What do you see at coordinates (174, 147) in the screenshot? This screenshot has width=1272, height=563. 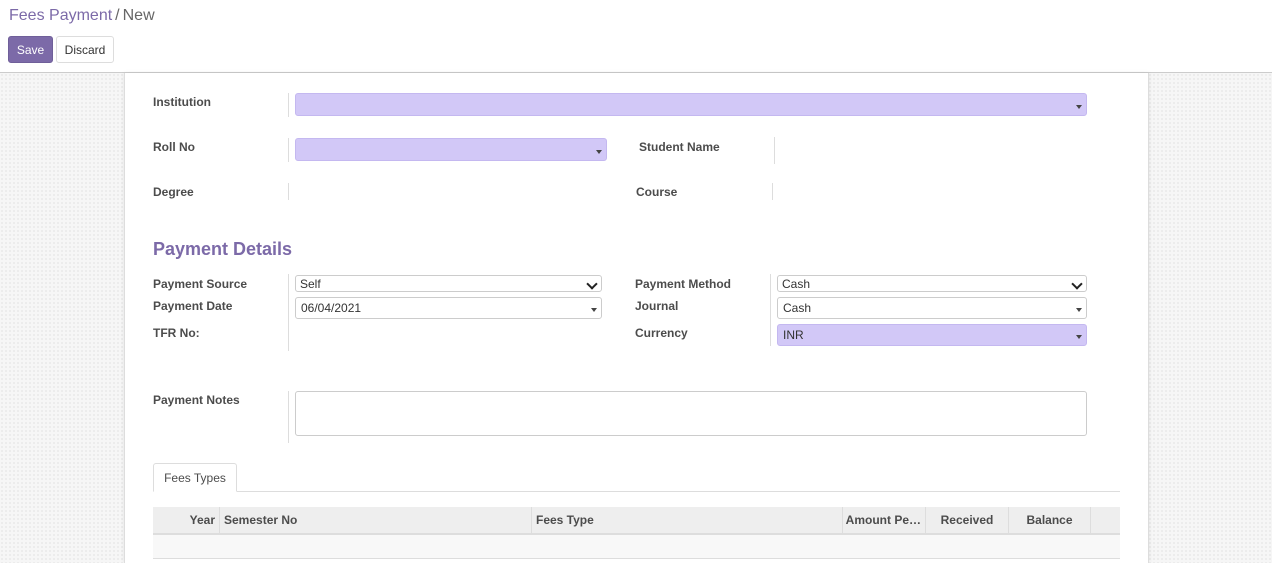 I see `roll-no-label: Roll No` at bounding box center [174, 147].